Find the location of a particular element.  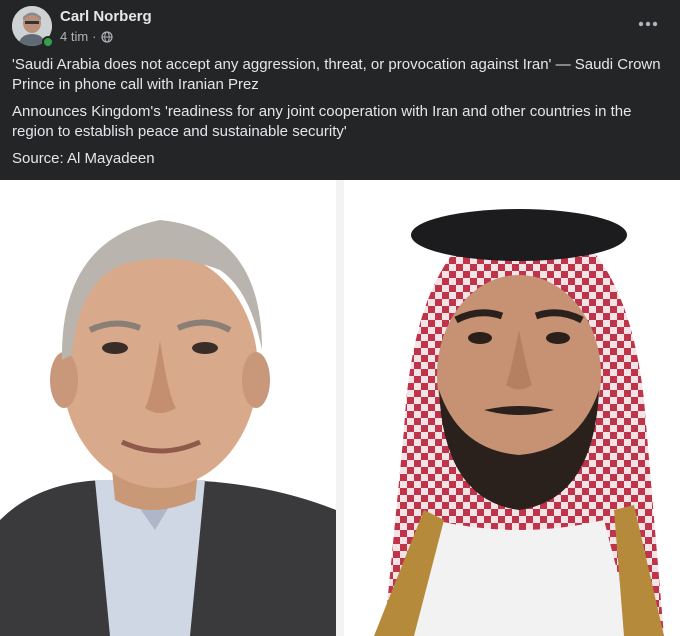

post-header: Carl Norberg 4 tim · is located at coordinates (340, 27).